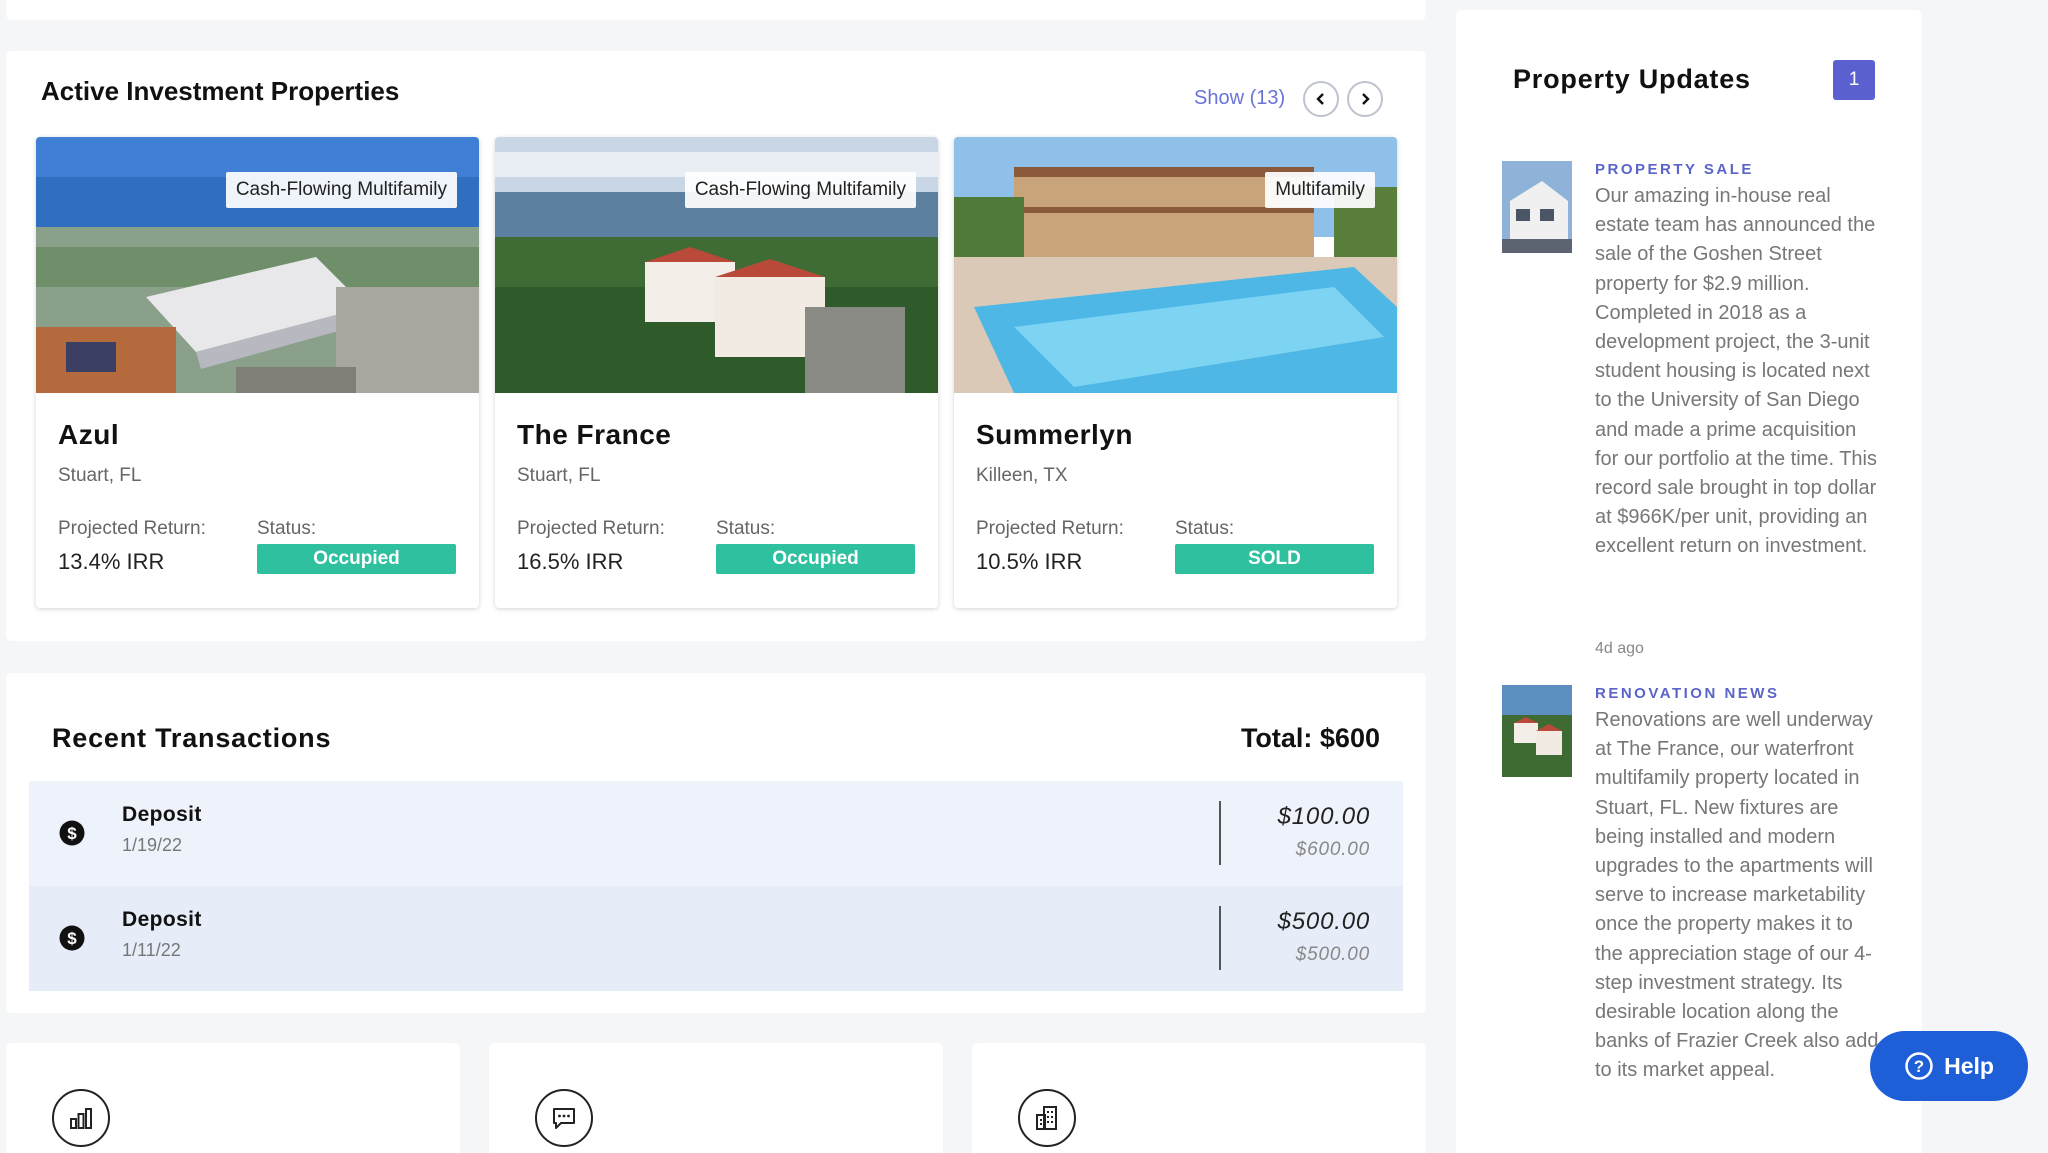 The image size is (2048, 1153). I want to click on property-name: Azul, so click(89, 434).